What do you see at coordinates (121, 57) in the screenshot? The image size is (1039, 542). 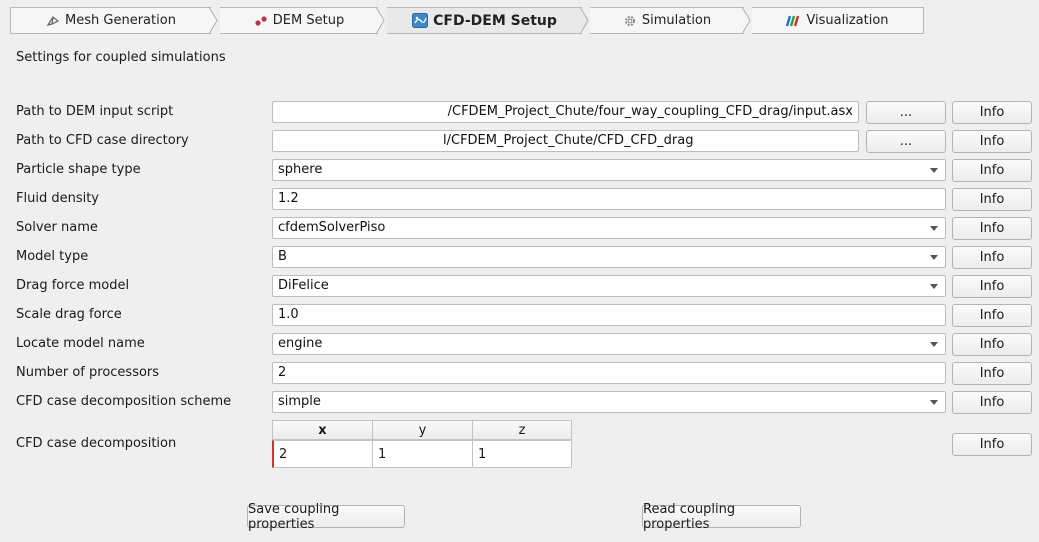 I see `page-description: Settings for coupled simulations` at bounding box center [121, 57].